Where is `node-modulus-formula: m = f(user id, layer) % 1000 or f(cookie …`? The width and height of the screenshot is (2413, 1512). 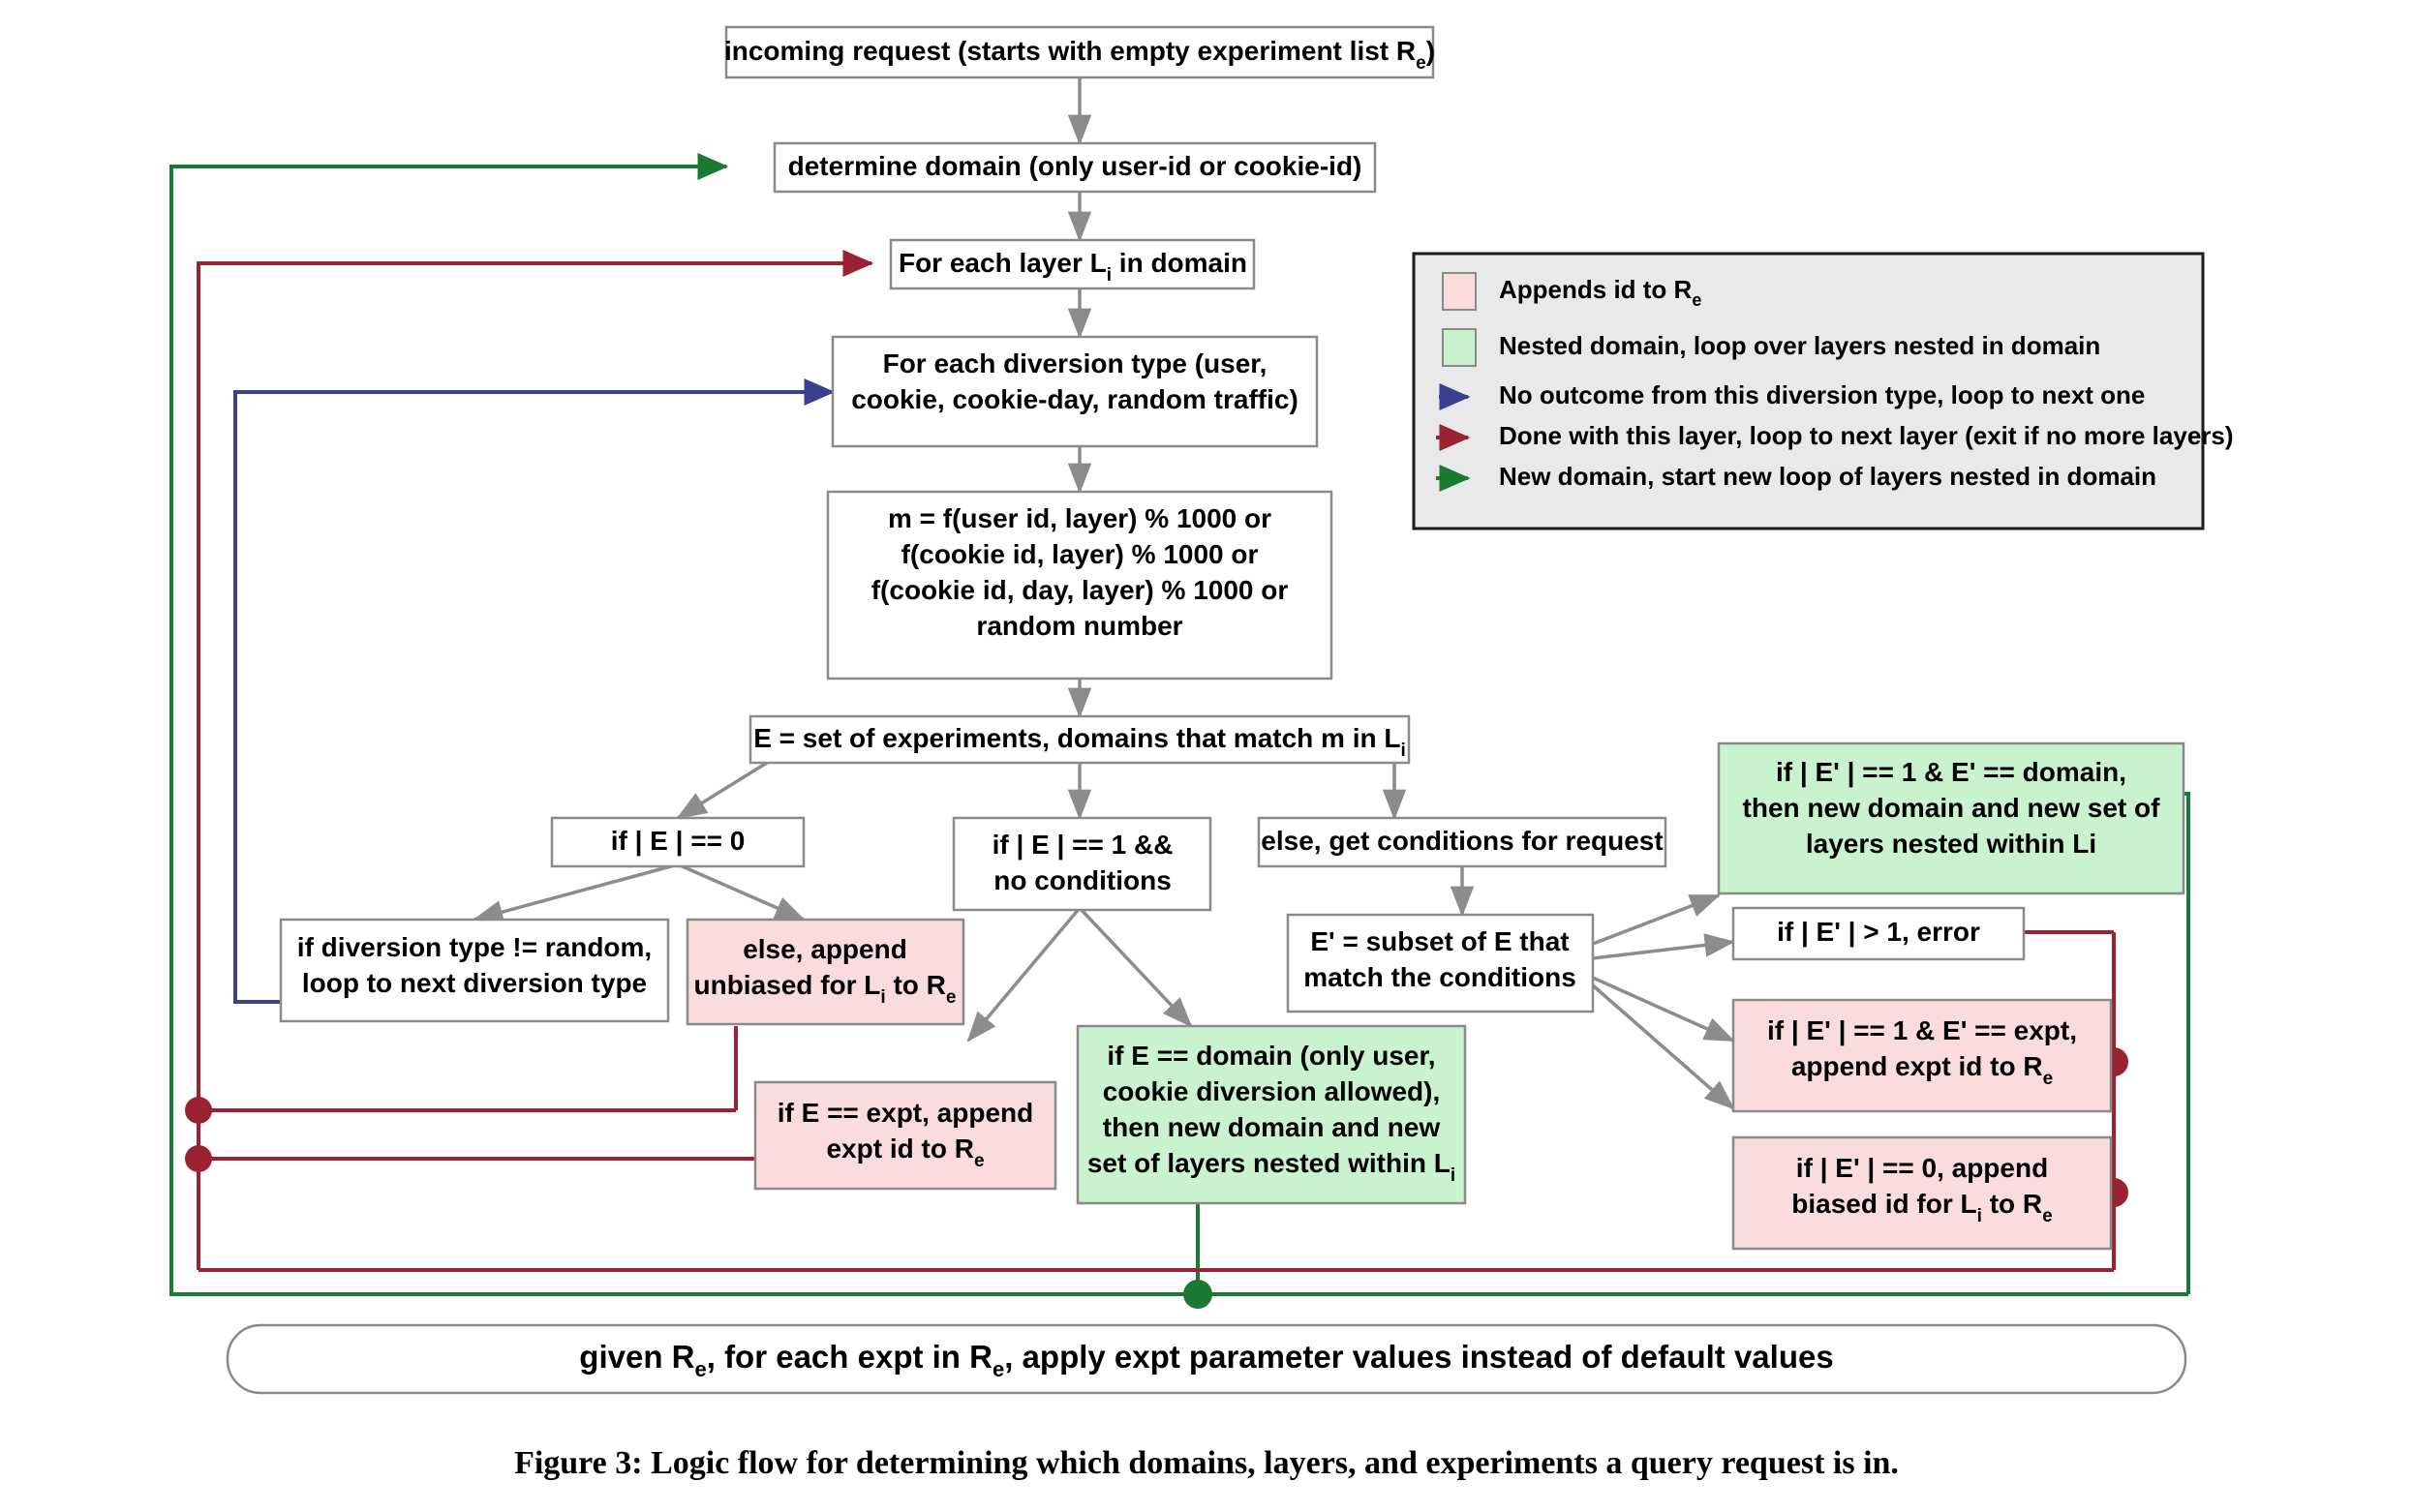
node-modulus-formula: m = f(user id, layer) % 1000 or f(cookie … is located at coordinates (1079, 585).